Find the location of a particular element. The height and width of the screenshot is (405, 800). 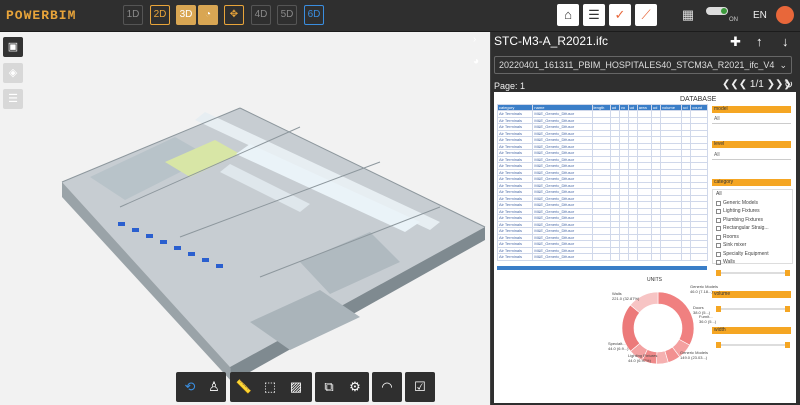

dim-2d-button: 2D is located at coordinates (160, 15).